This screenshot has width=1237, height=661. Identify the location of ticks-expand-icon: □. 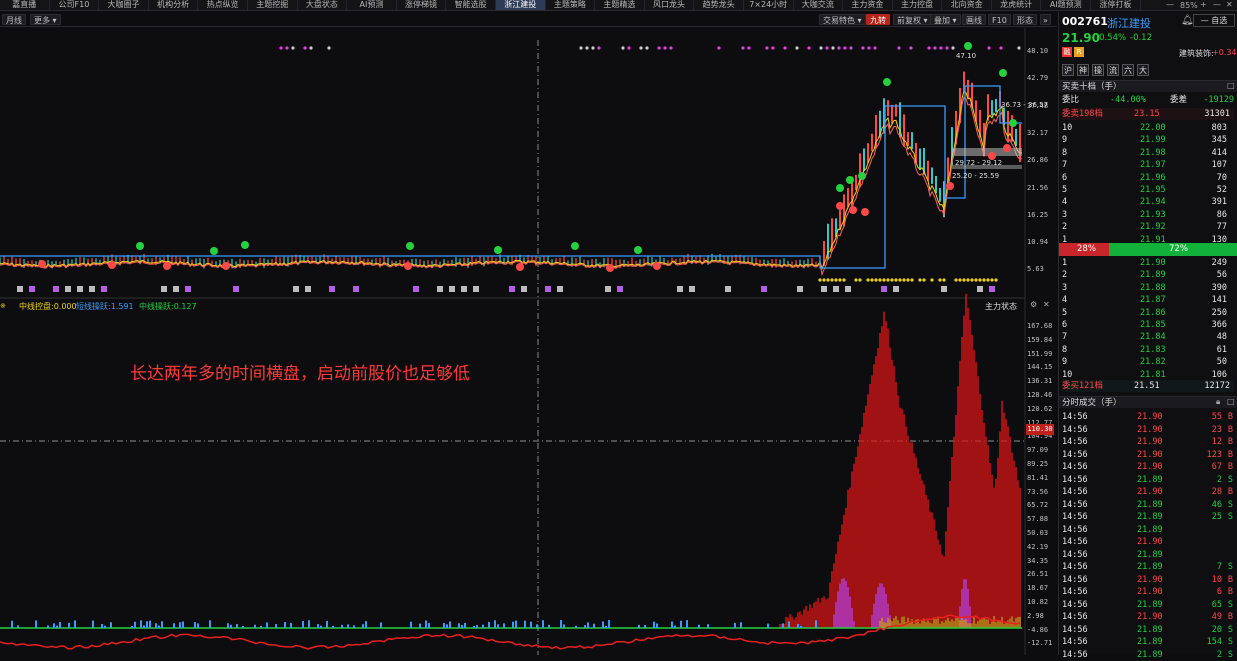
(1231, 401).